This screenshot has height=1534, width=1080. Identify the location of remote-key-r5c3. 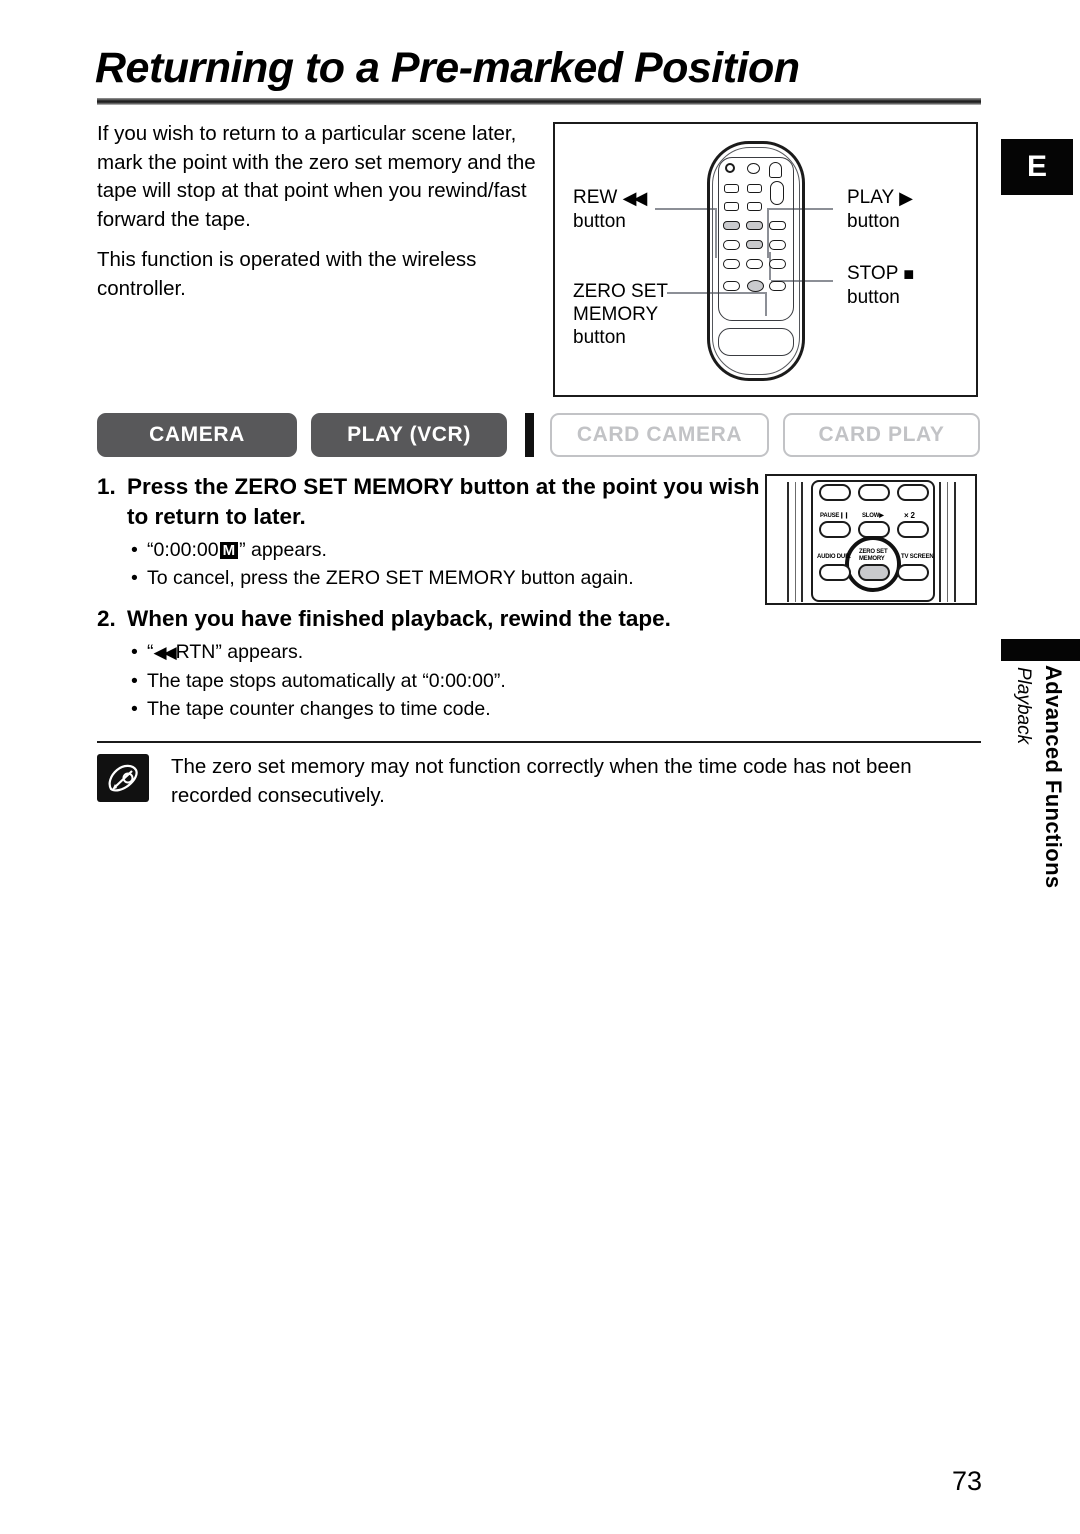
(777, 264).